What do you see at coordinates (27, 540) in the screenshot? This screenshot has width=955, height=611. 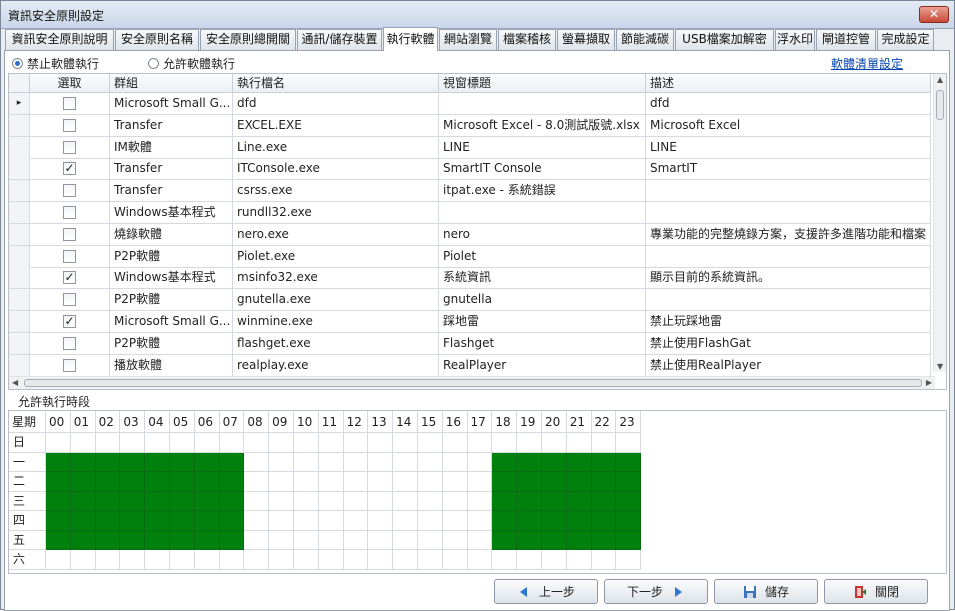 I see `day-label: 五` at bounding box center [27, 540].